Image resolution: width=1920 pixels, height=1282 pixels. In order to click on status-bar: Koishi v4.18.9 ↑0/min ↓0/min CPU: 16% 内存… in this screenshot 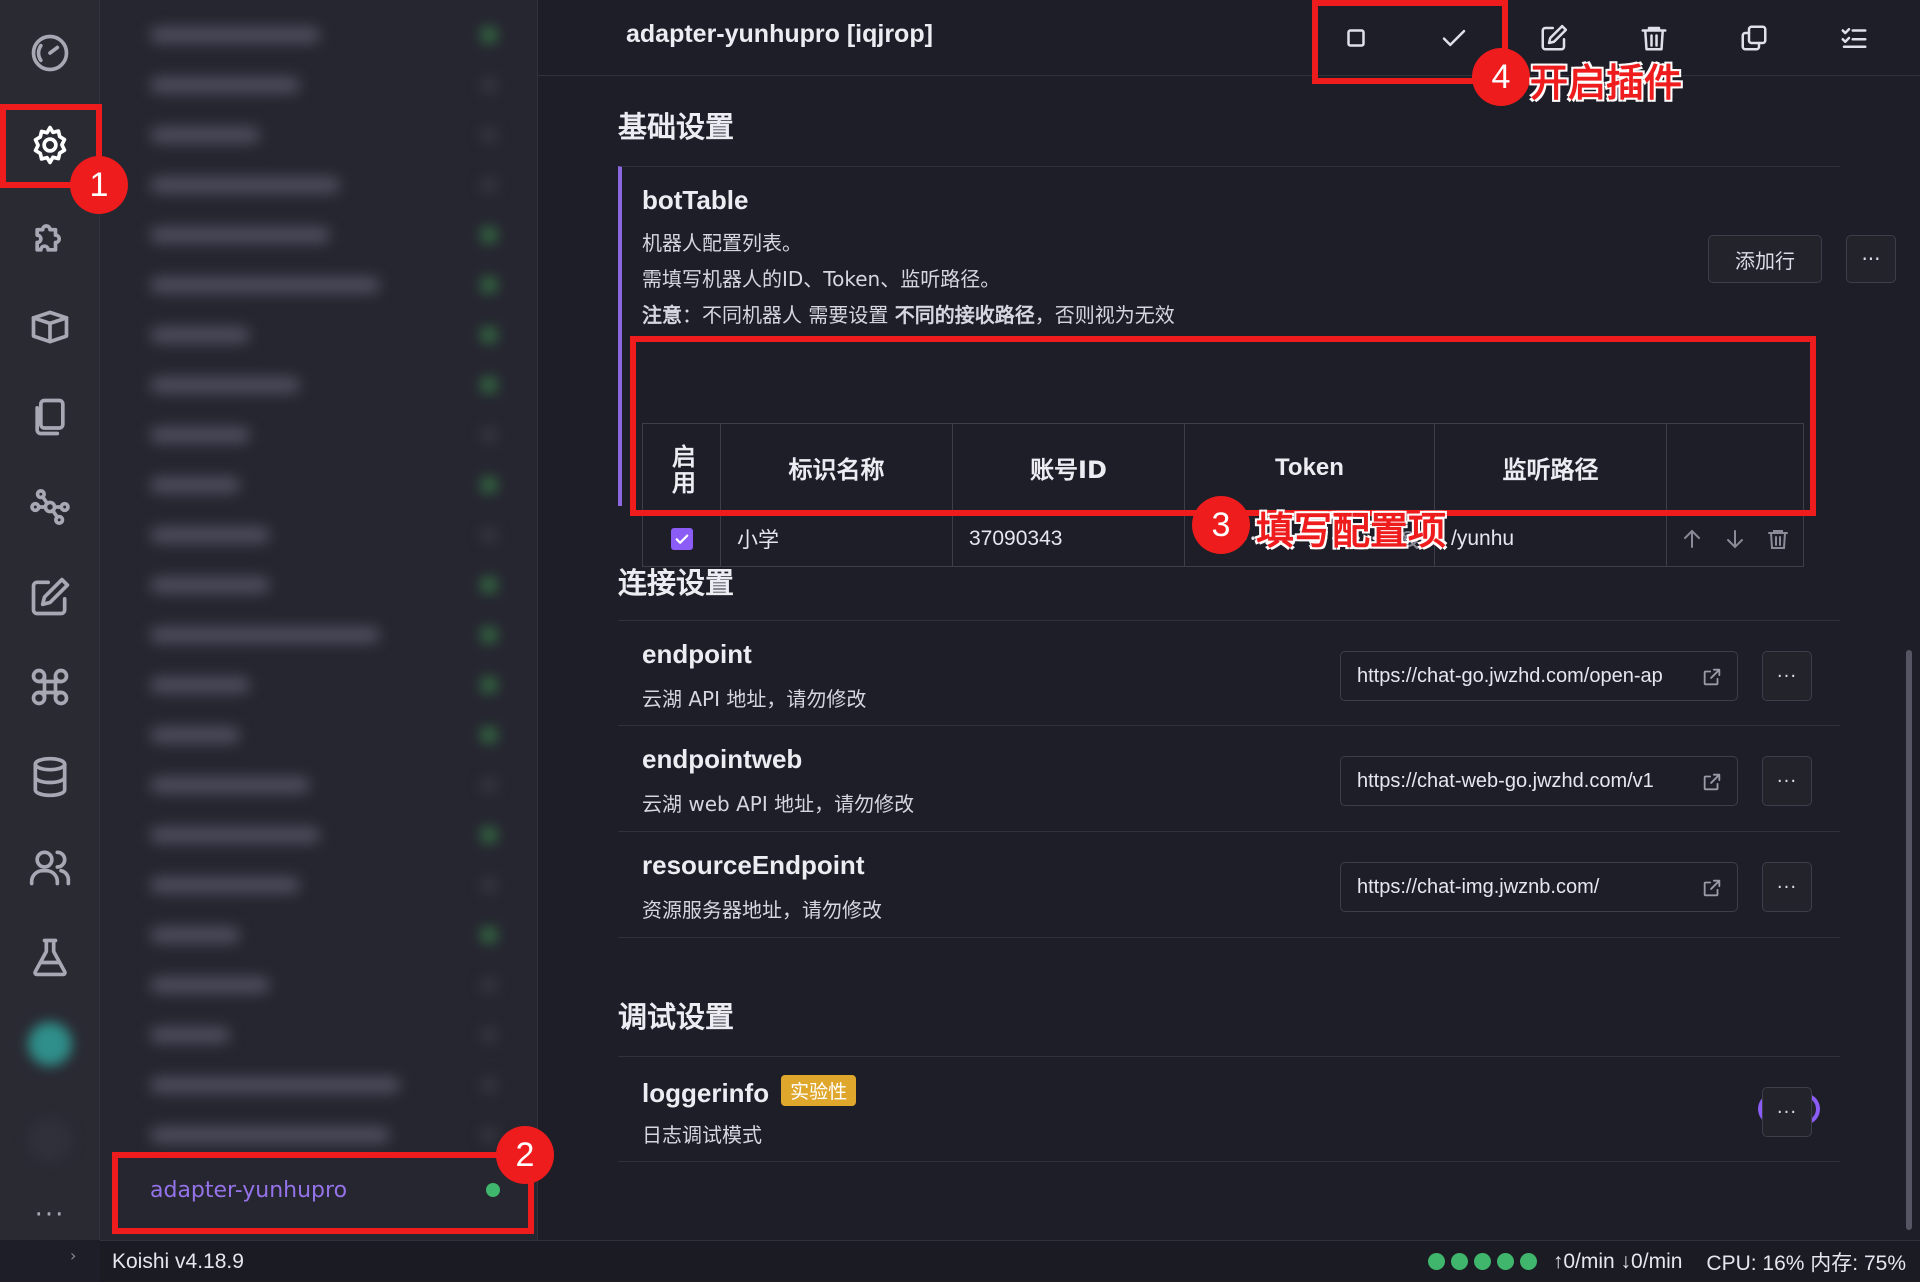, I will do `click(1010, 1261)`.